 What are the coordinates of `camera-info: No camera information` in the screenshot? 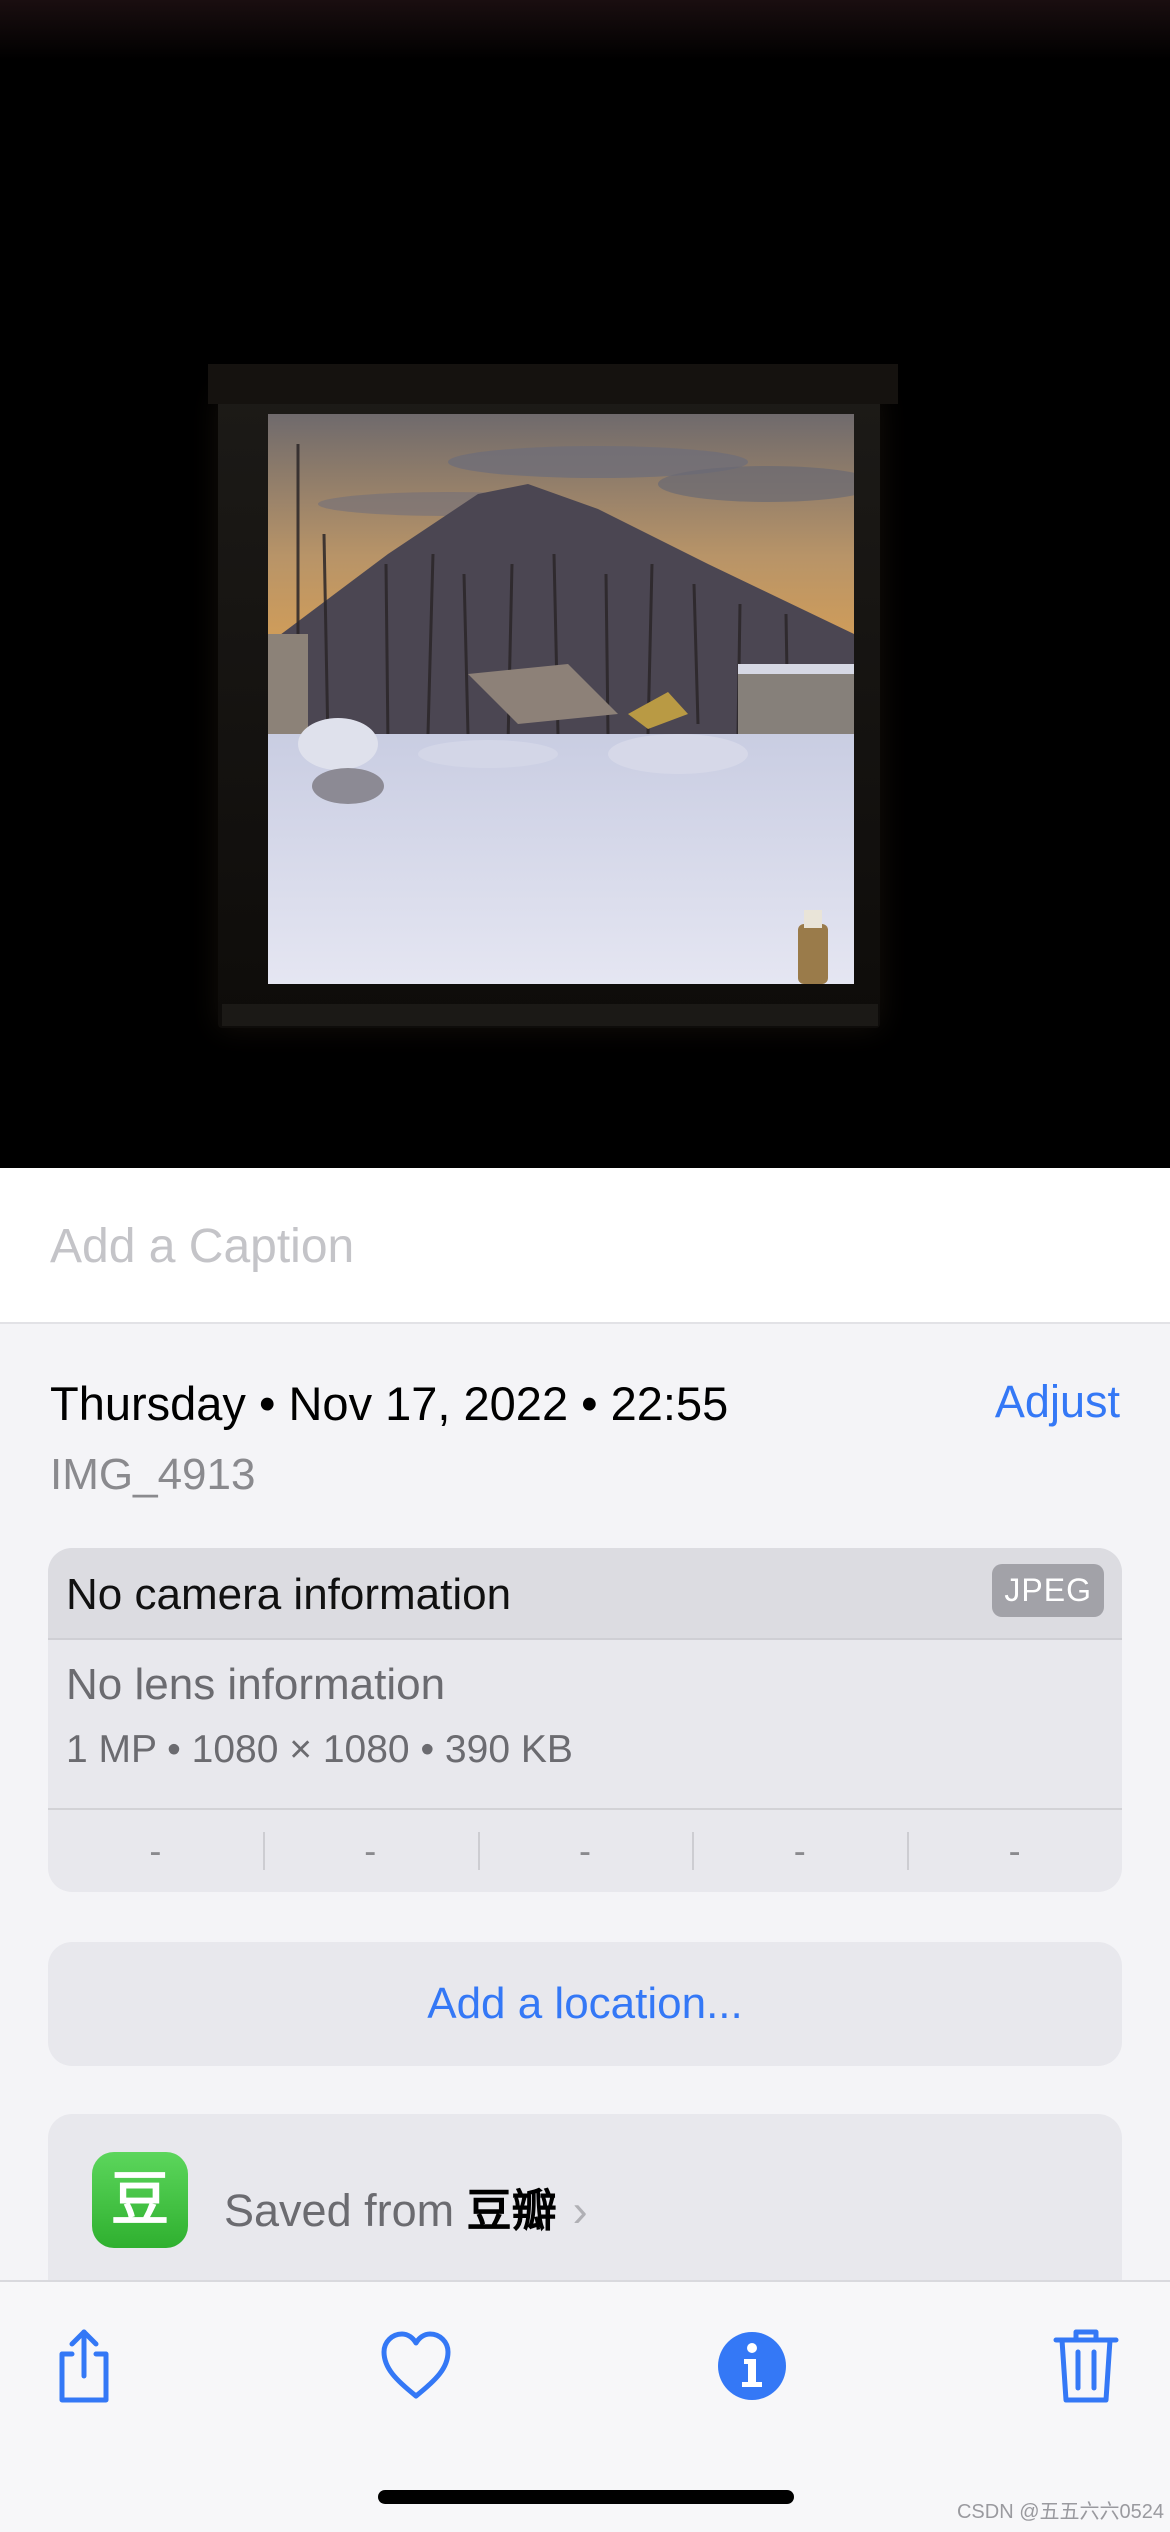 It's located at (289, 1594).